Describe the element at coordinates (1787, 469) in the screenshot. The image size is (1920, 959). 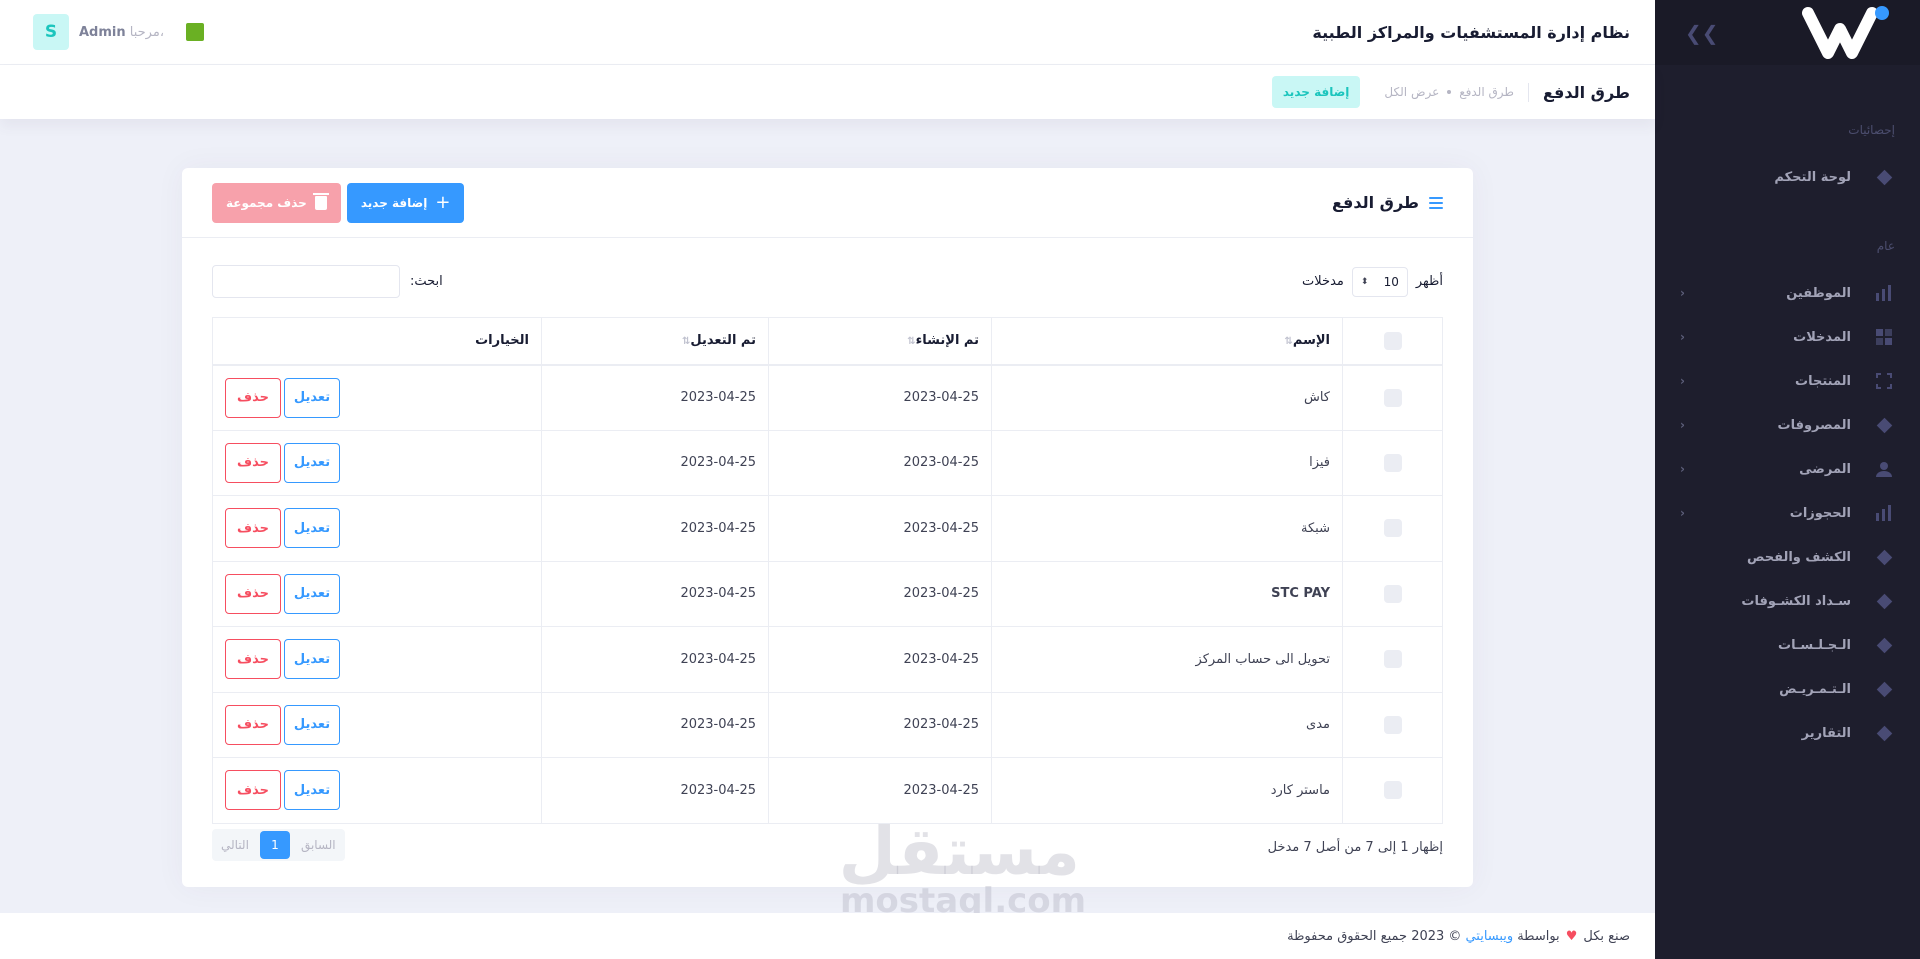
I see `sidebar-item-patients: المرضى ‹` at that location.